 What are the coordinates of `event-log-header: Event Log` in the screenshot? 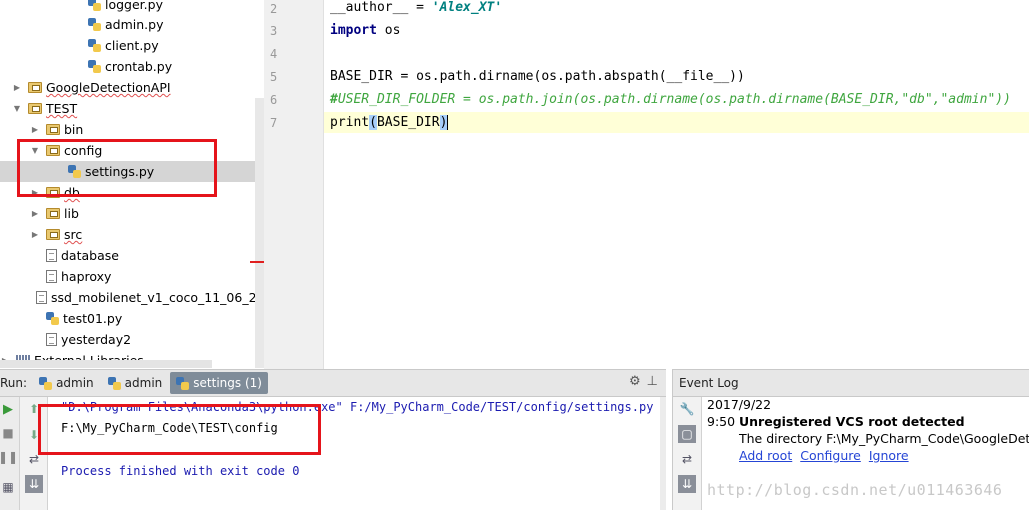 It's located at (850, 383).